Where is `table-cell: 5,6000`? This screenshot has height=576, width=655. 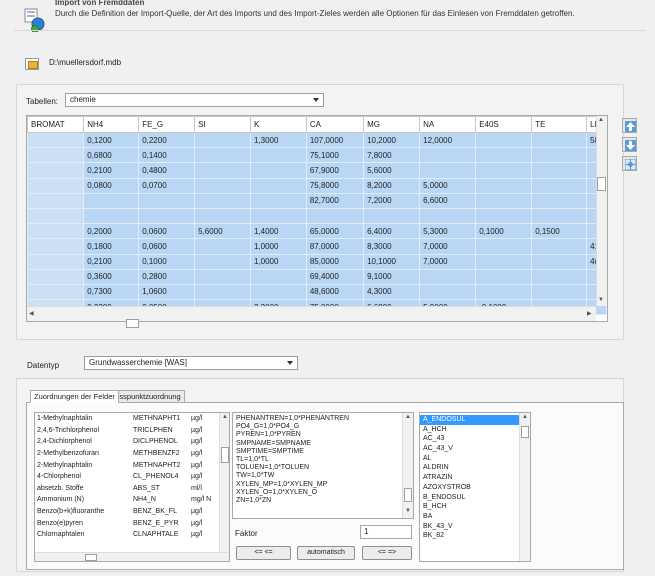 table-cell: 5,6000 is located at coordinates (392, 170).